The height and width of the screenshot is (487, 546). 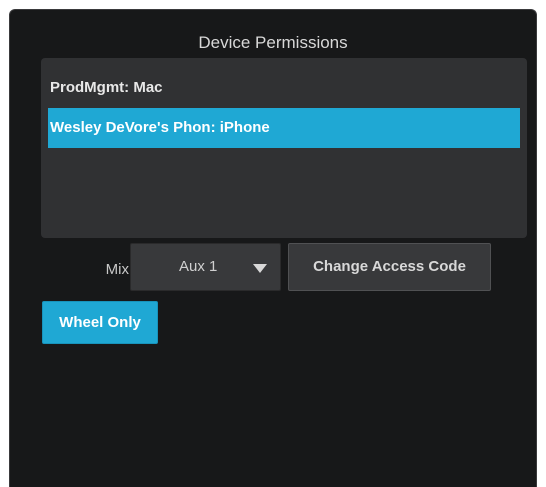 What do you see at coordinates (117, 269) in the screenshot?
I see `mix-label: Mix` at bounding box center [117, 269].